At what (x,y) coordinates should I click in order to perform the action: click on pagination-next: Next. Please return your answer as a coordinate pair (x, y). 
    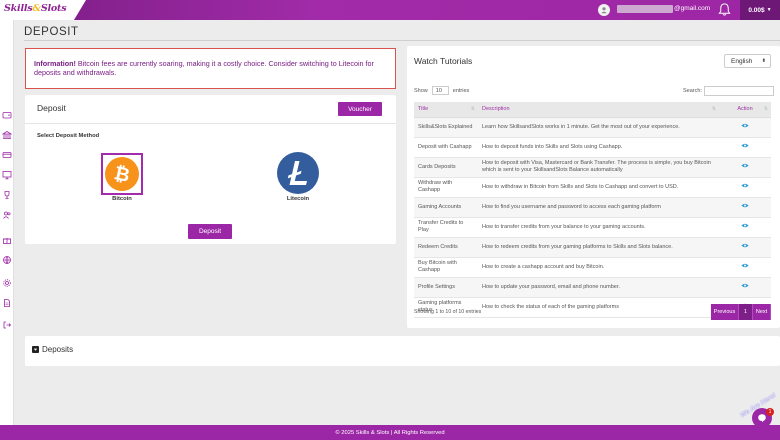
    Looking at the image, I should click on (762, 312).